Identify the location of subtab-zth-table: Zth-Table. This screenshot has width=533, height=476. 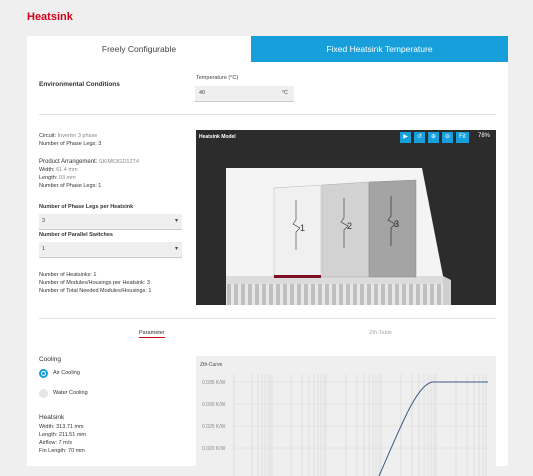
(380, 333).